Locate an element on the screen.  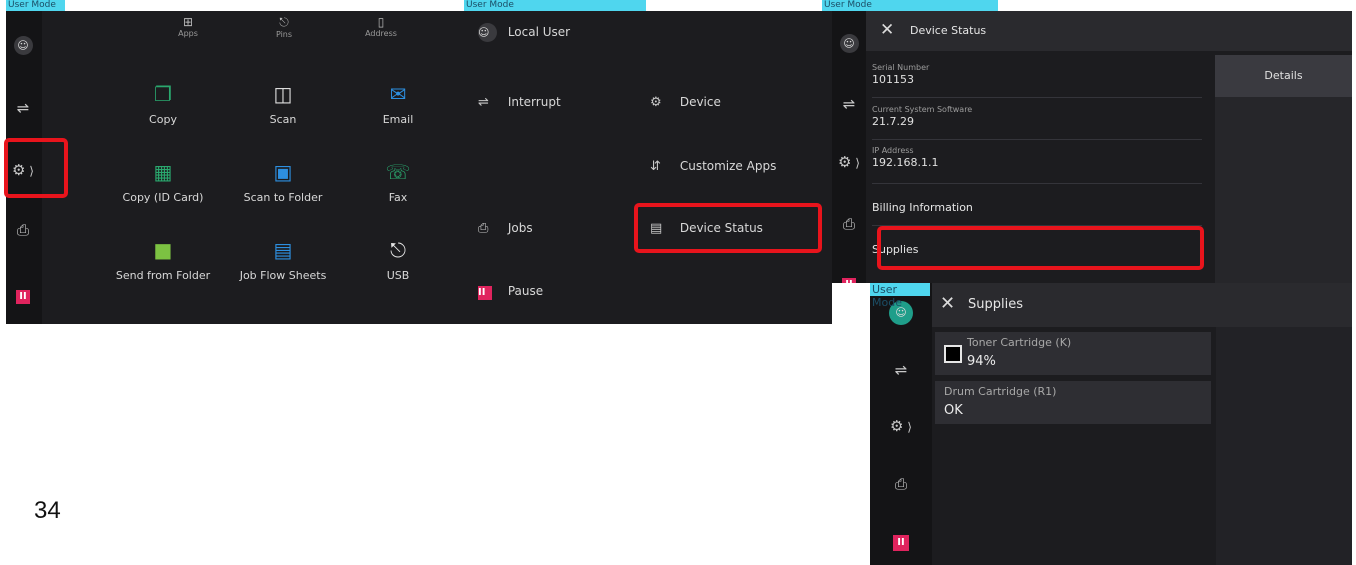
app-fax: ☏ Fax is located at coordinates (398, 181).